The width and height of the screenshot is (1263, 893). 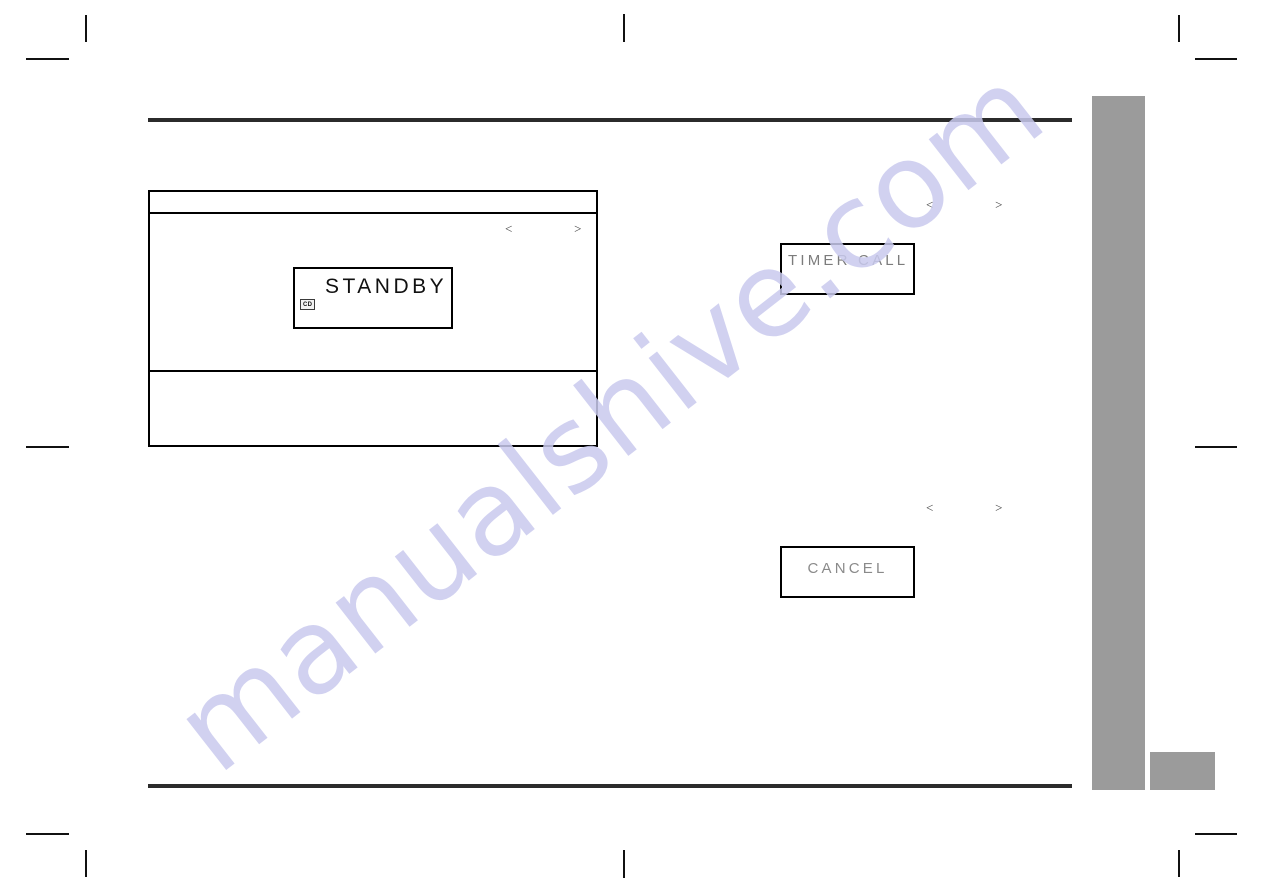 What do you see at coordinates (373, 213) in the screenshot?
I see `panel-divider-top` at bounding box center [373, 213].